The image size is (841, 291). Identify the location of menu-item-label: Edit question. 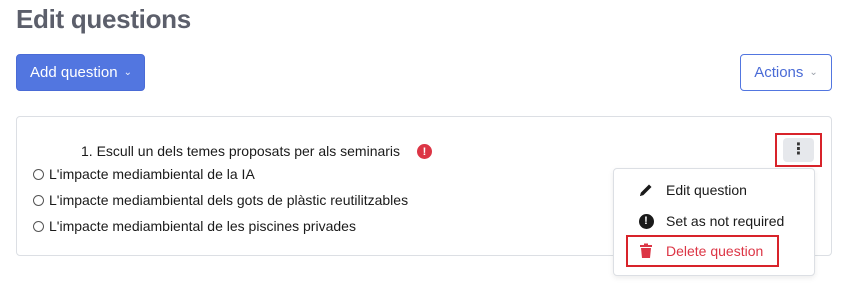
(706, 190).